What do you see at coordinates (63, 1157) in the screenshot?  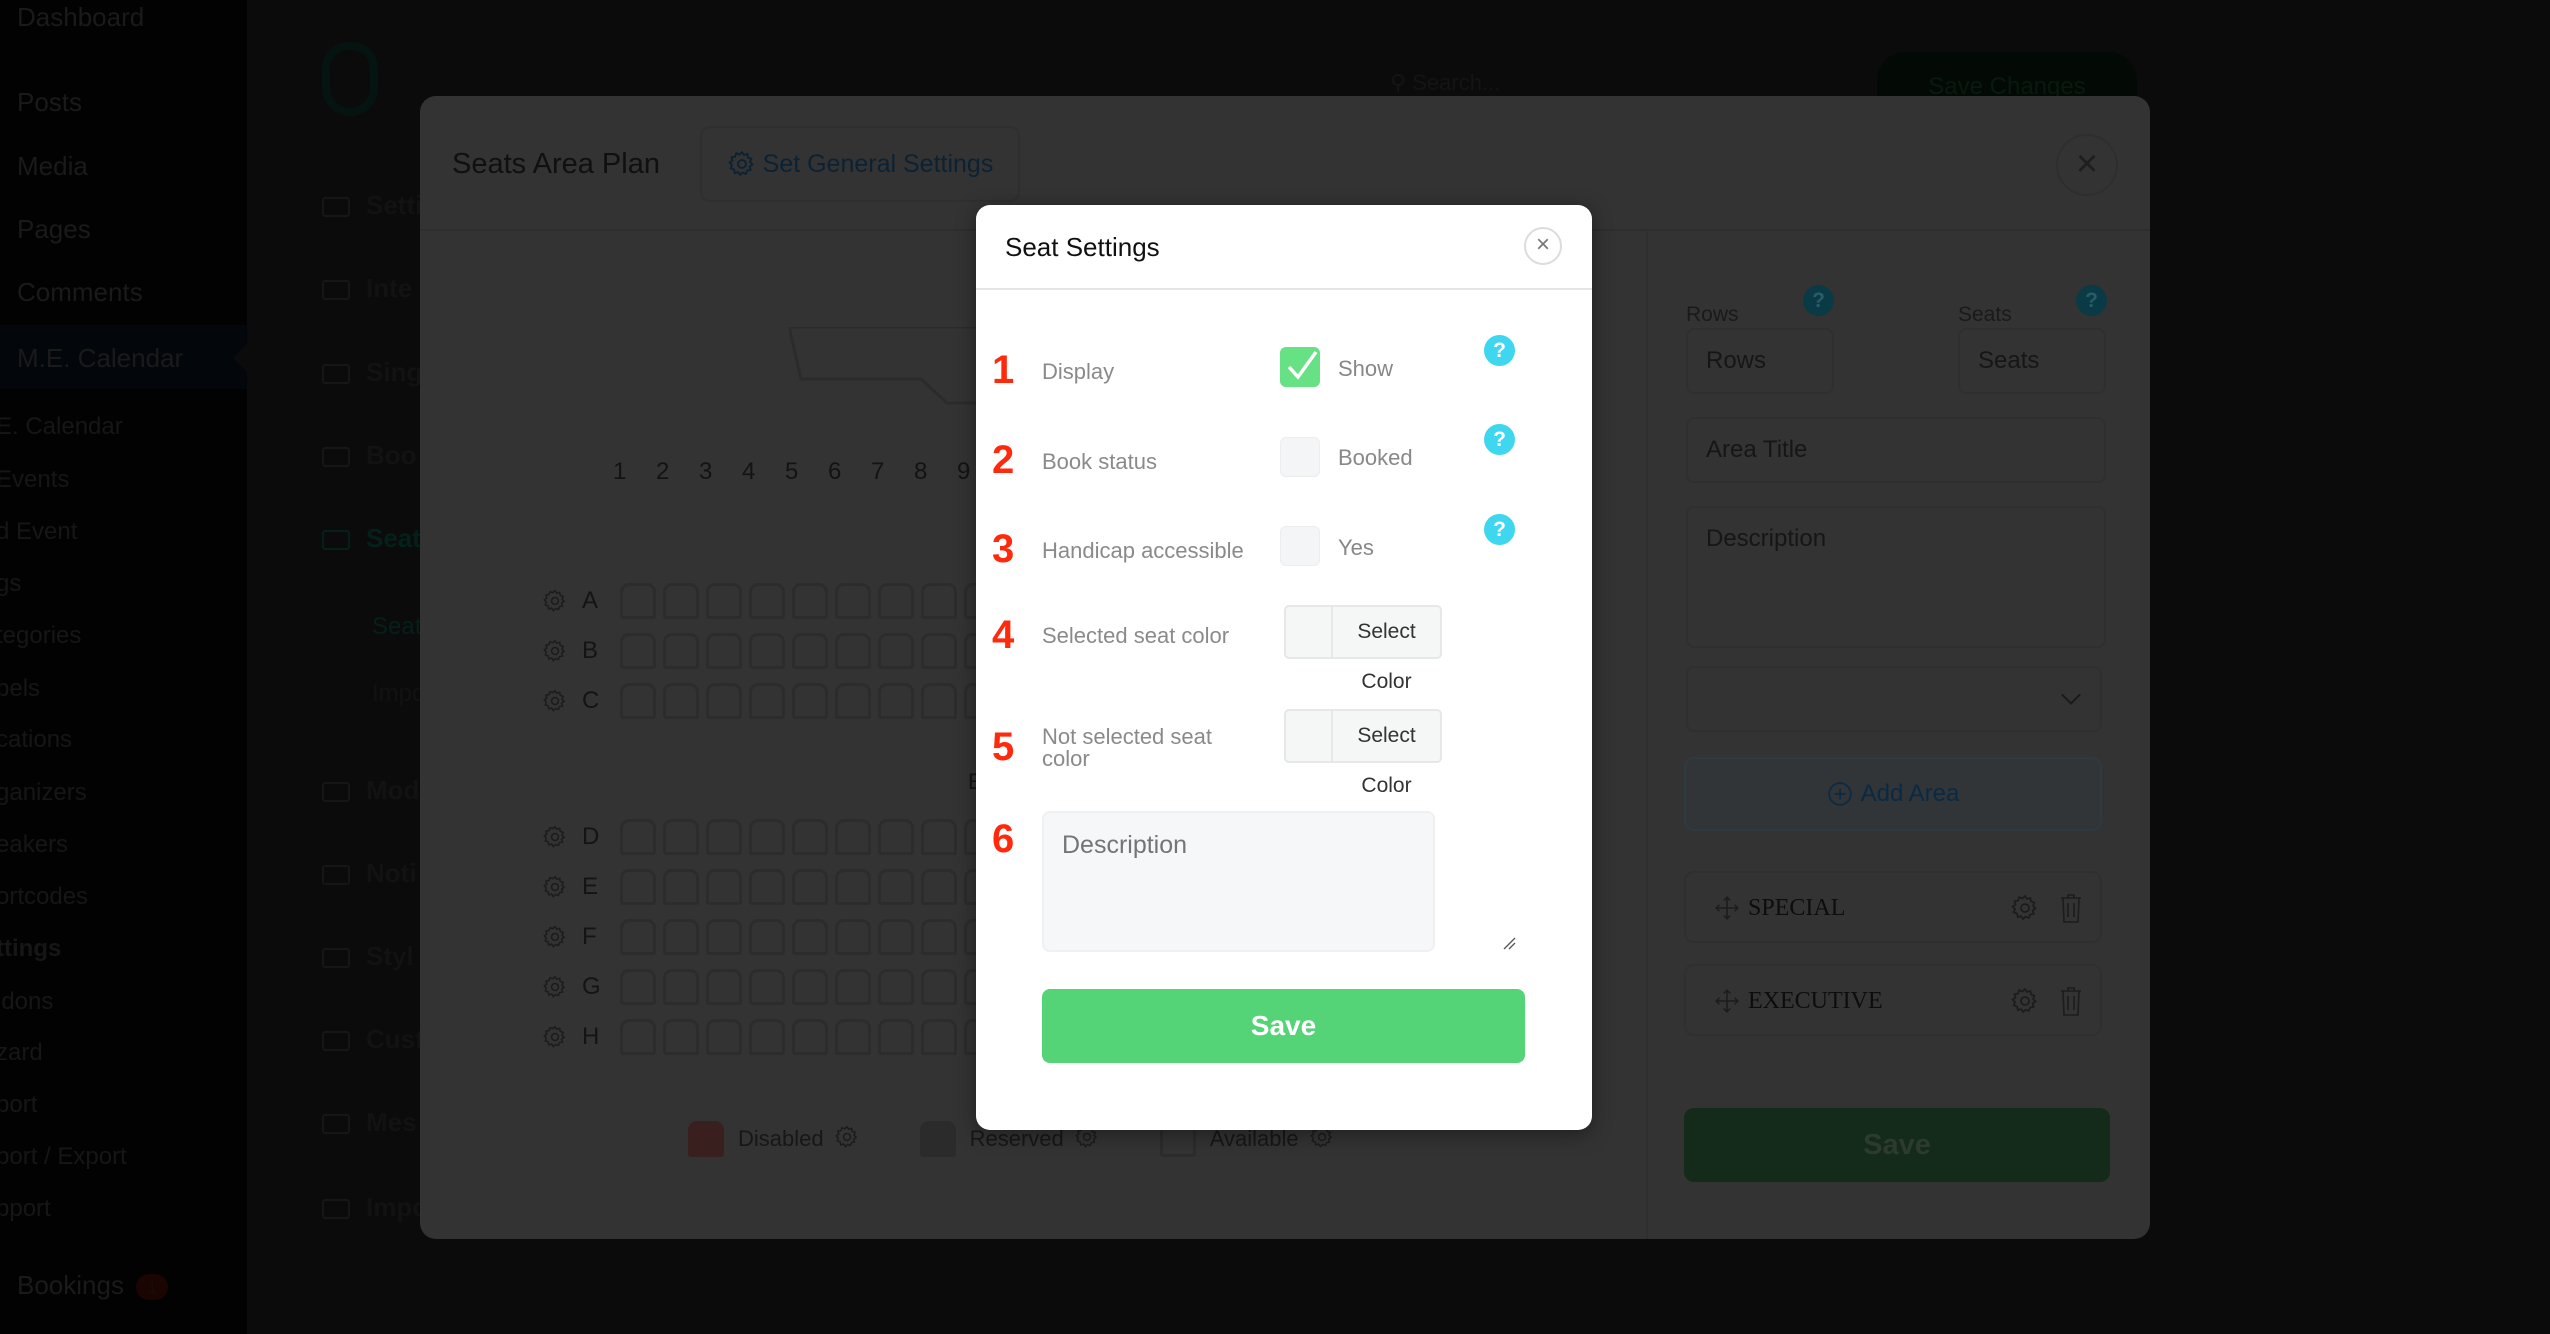 I see `wp-submenu-item: port / Export` at bounding box center [63, 1157].